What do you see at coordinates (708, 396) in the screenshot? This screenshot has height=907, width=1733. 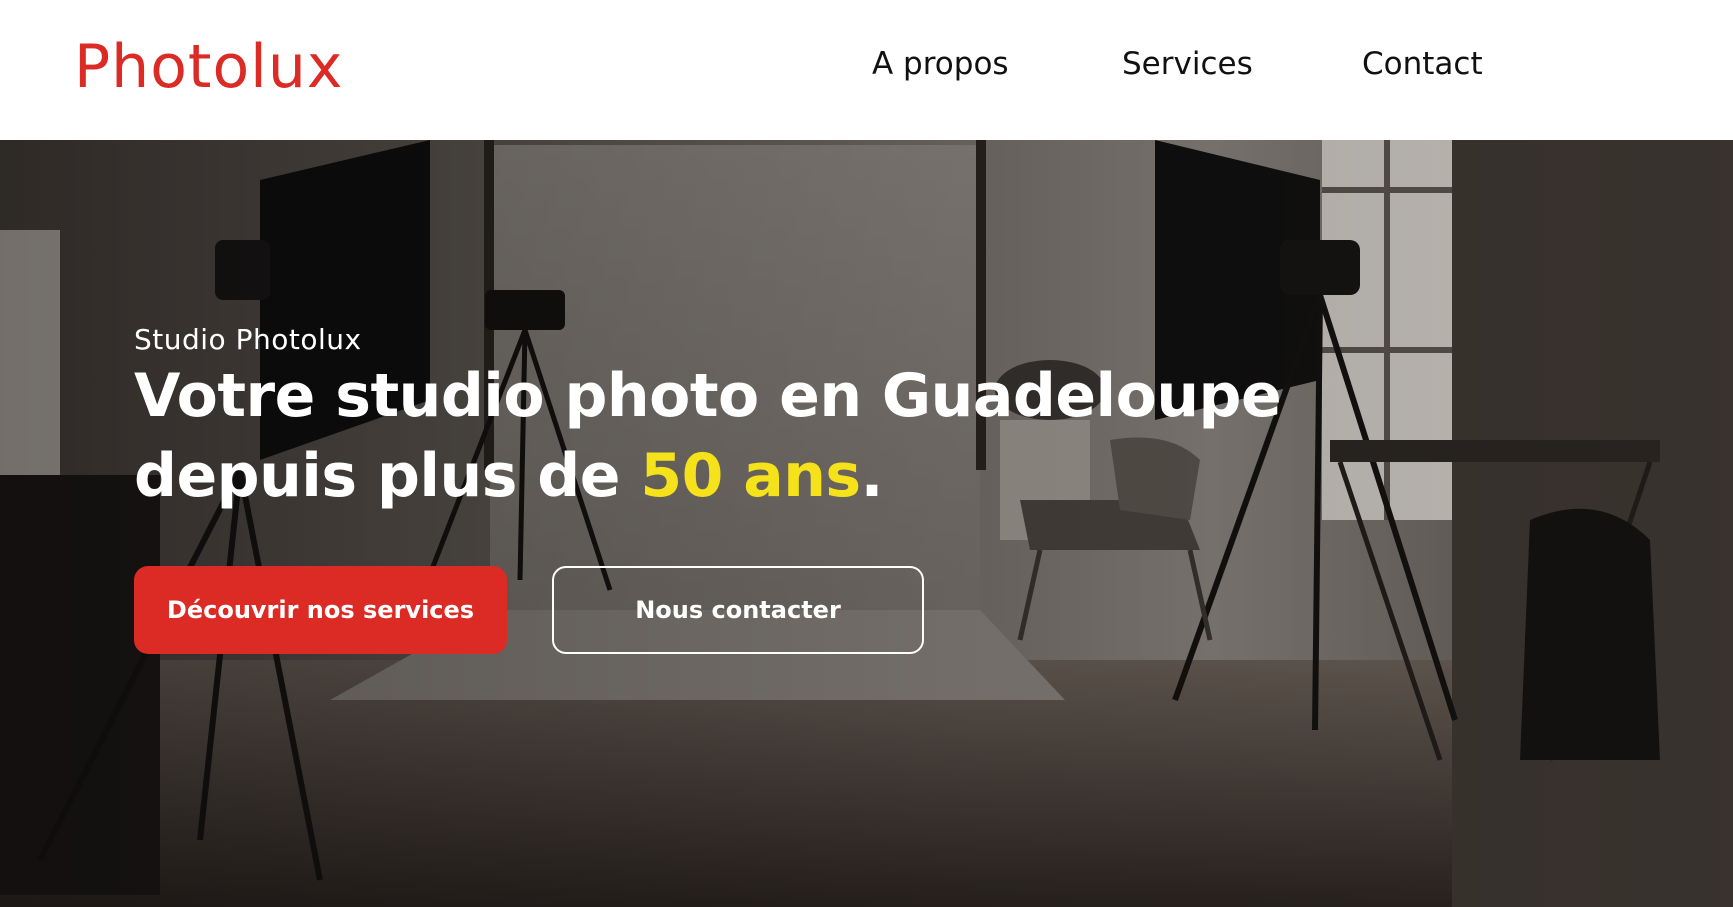 I see `hero-title-line1: Votre studio photo en Guadeloupe` at bounding box center [708, 396].